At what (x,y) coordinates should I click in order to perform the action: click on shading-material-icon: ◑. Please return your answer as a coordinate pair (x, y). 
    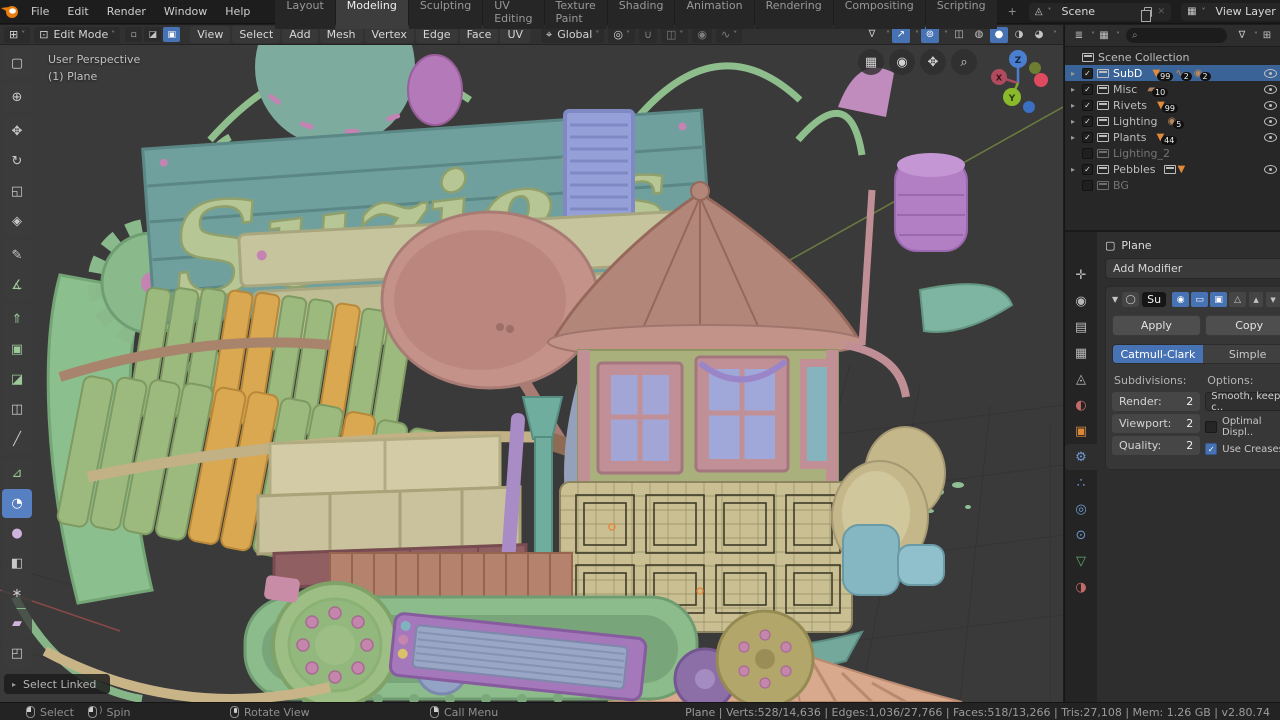
    Looking at the image, I should click on (1019, 35).